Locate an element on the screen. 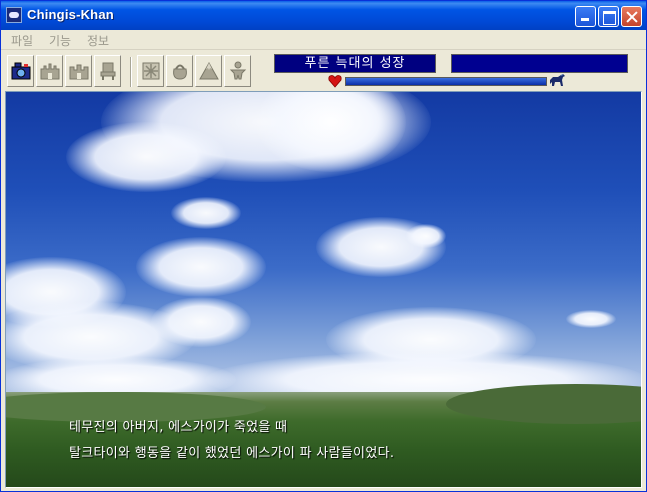 The image size is (647, 492). window-title: Chingis-Khan is located at coordinates (70, 14).